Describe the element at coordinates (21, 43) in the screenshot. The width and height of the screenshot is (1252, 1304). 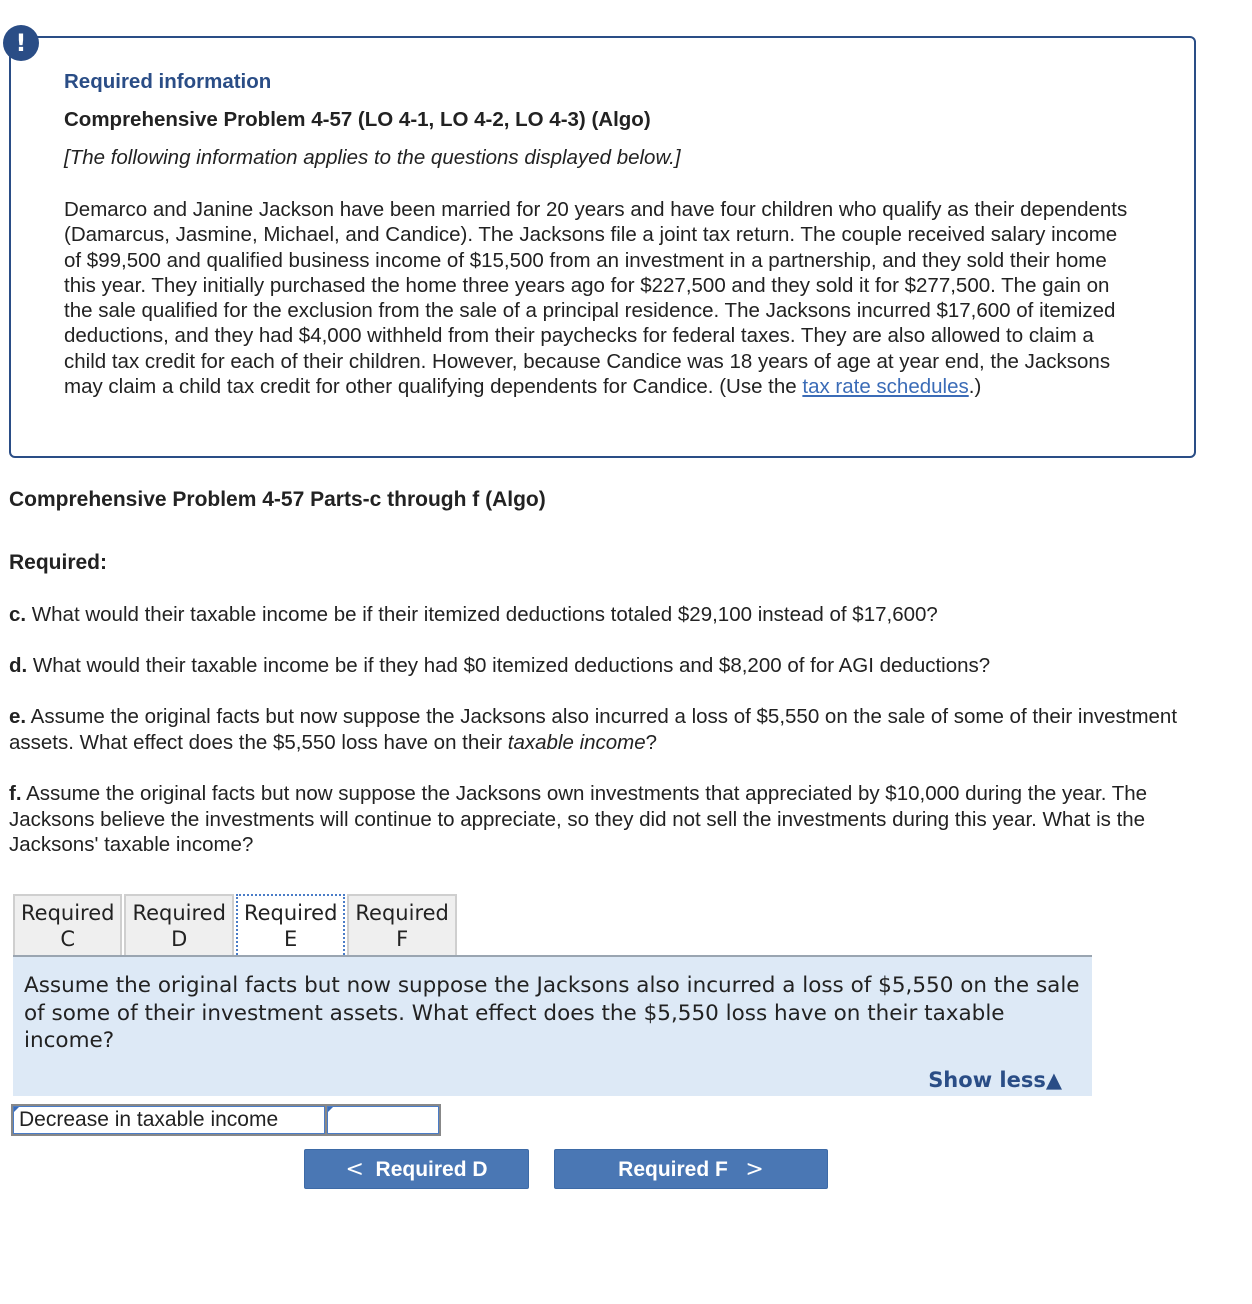
I see `alert-icon: !` at that location.